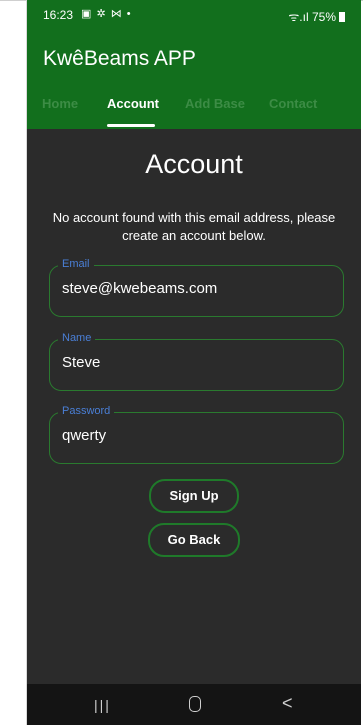  Describe the element at coordinates (60, 103) in the screenshot. I see `tab-home: Home` at that location.